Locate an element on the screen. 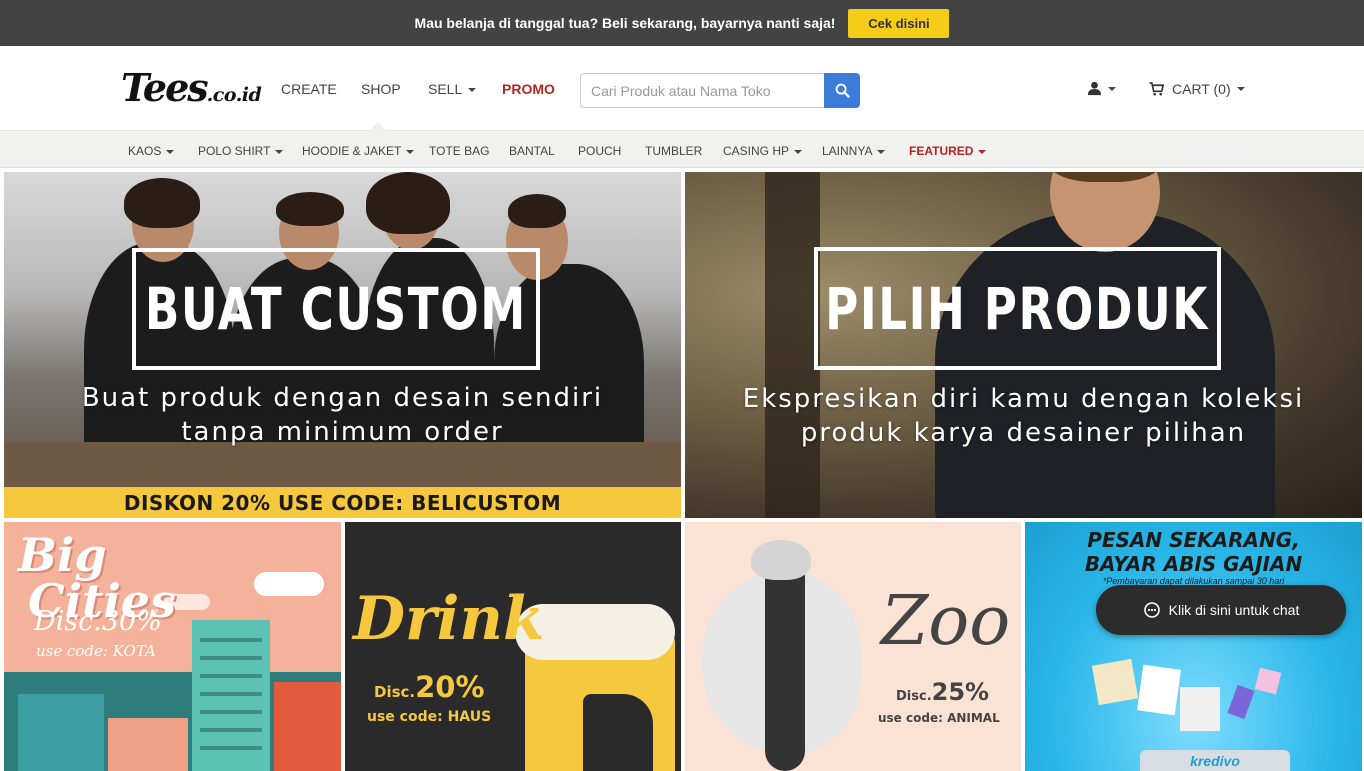  nav-sell-label: SELL is located at coordinates (445, 89).